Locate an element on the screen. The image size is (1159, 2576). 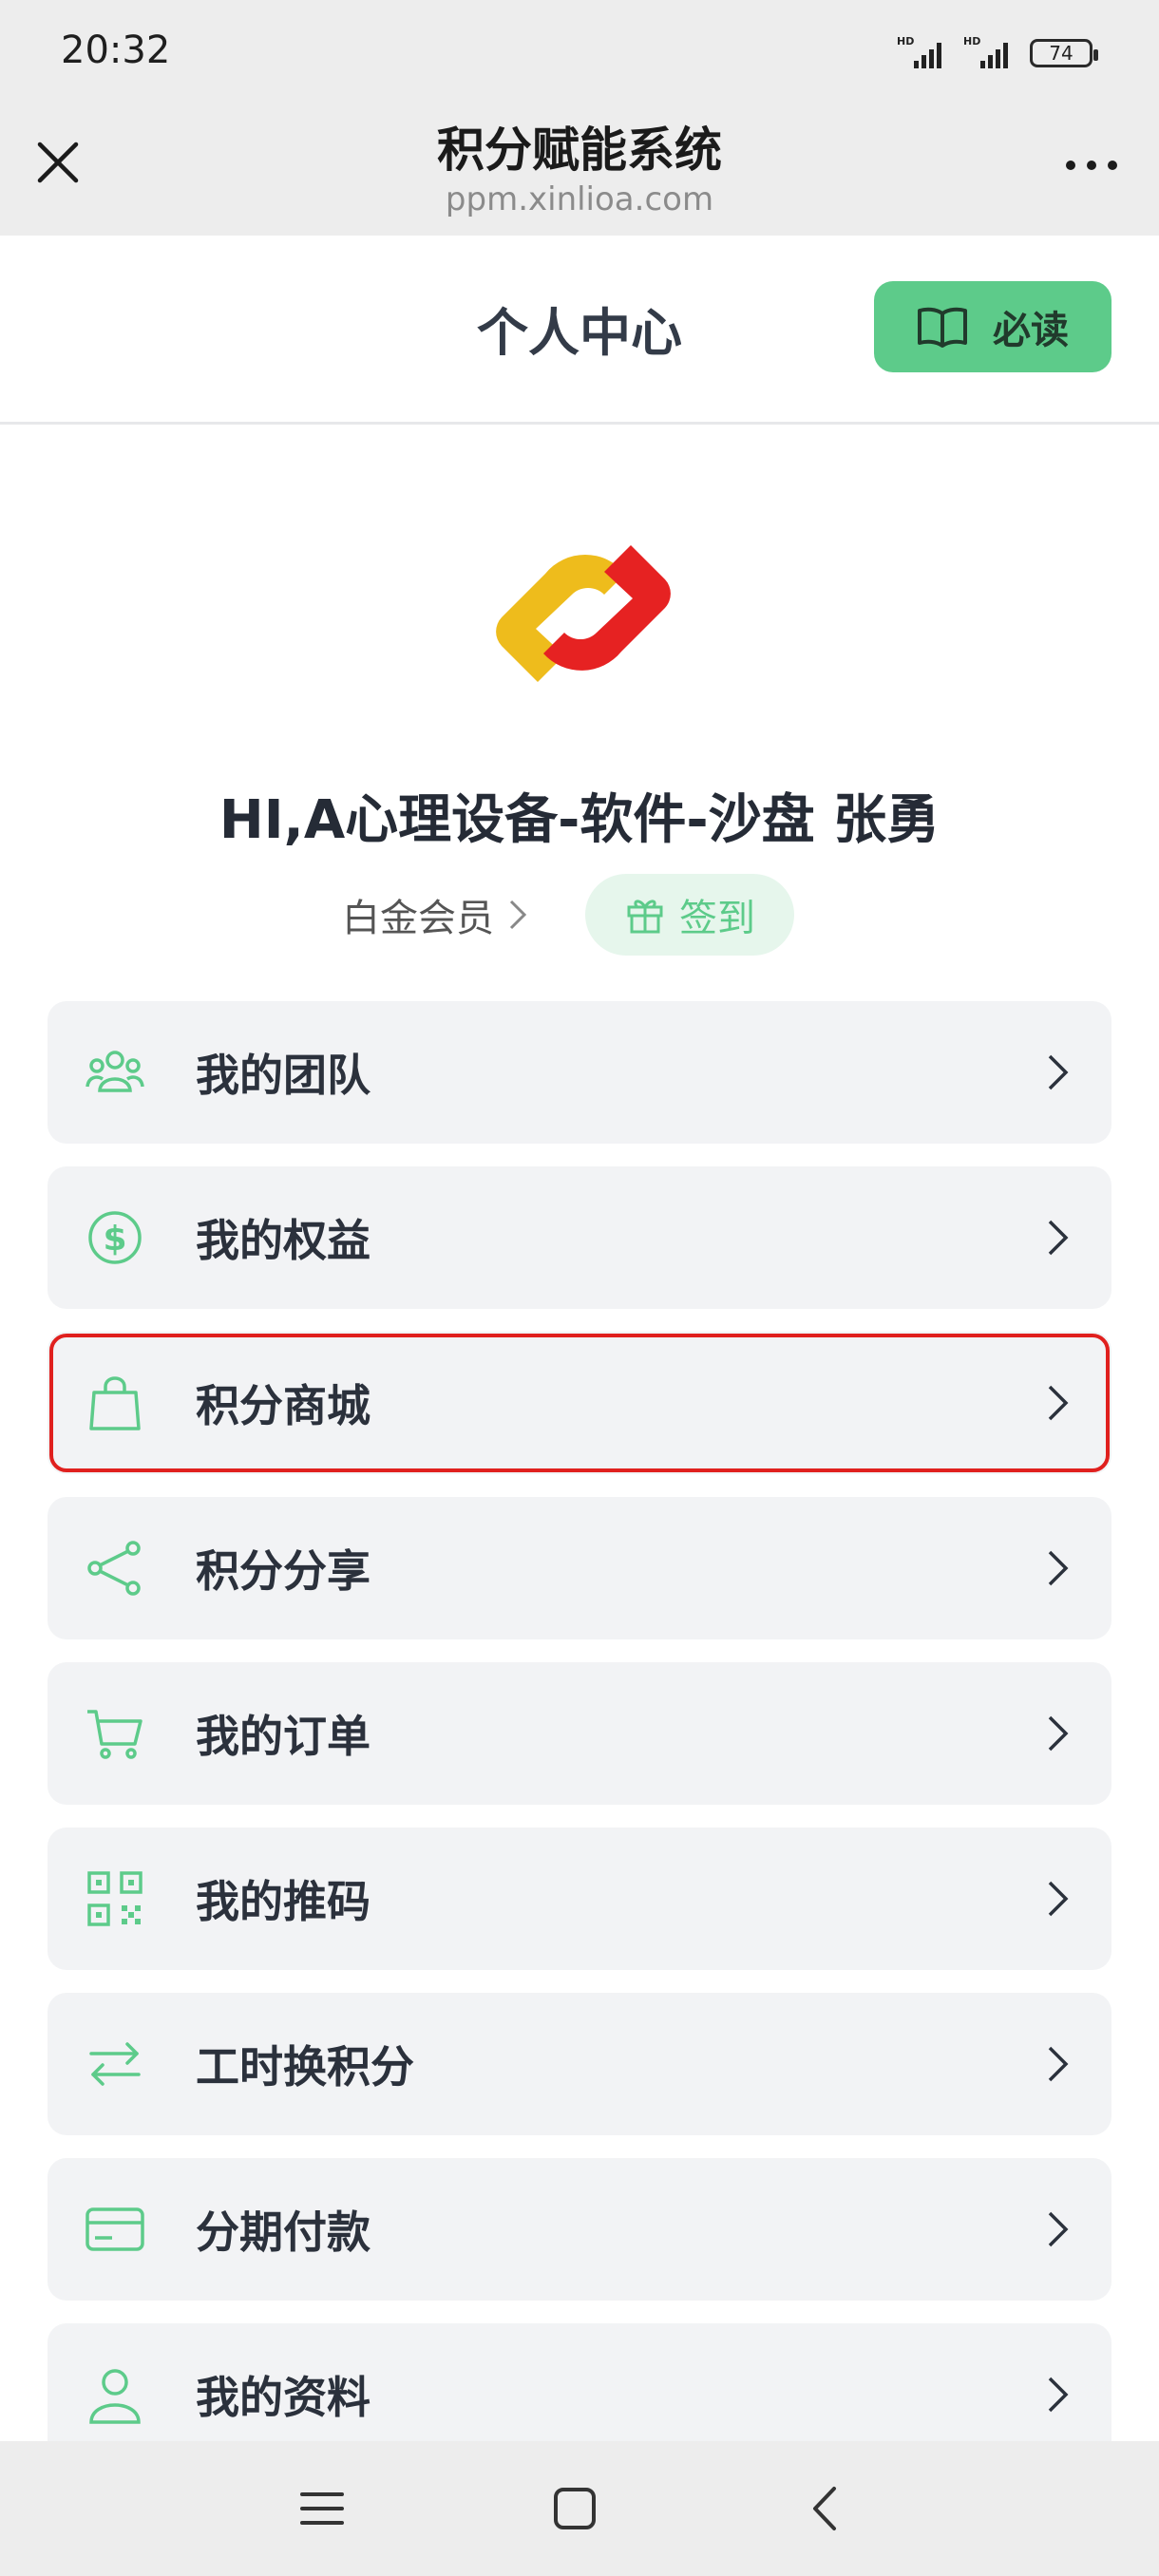
credit-card-icon is located at coordinates (115, 2229).